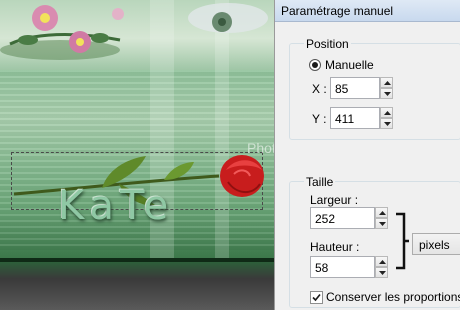  I want to click on x-label: X :, so click(319, 89).